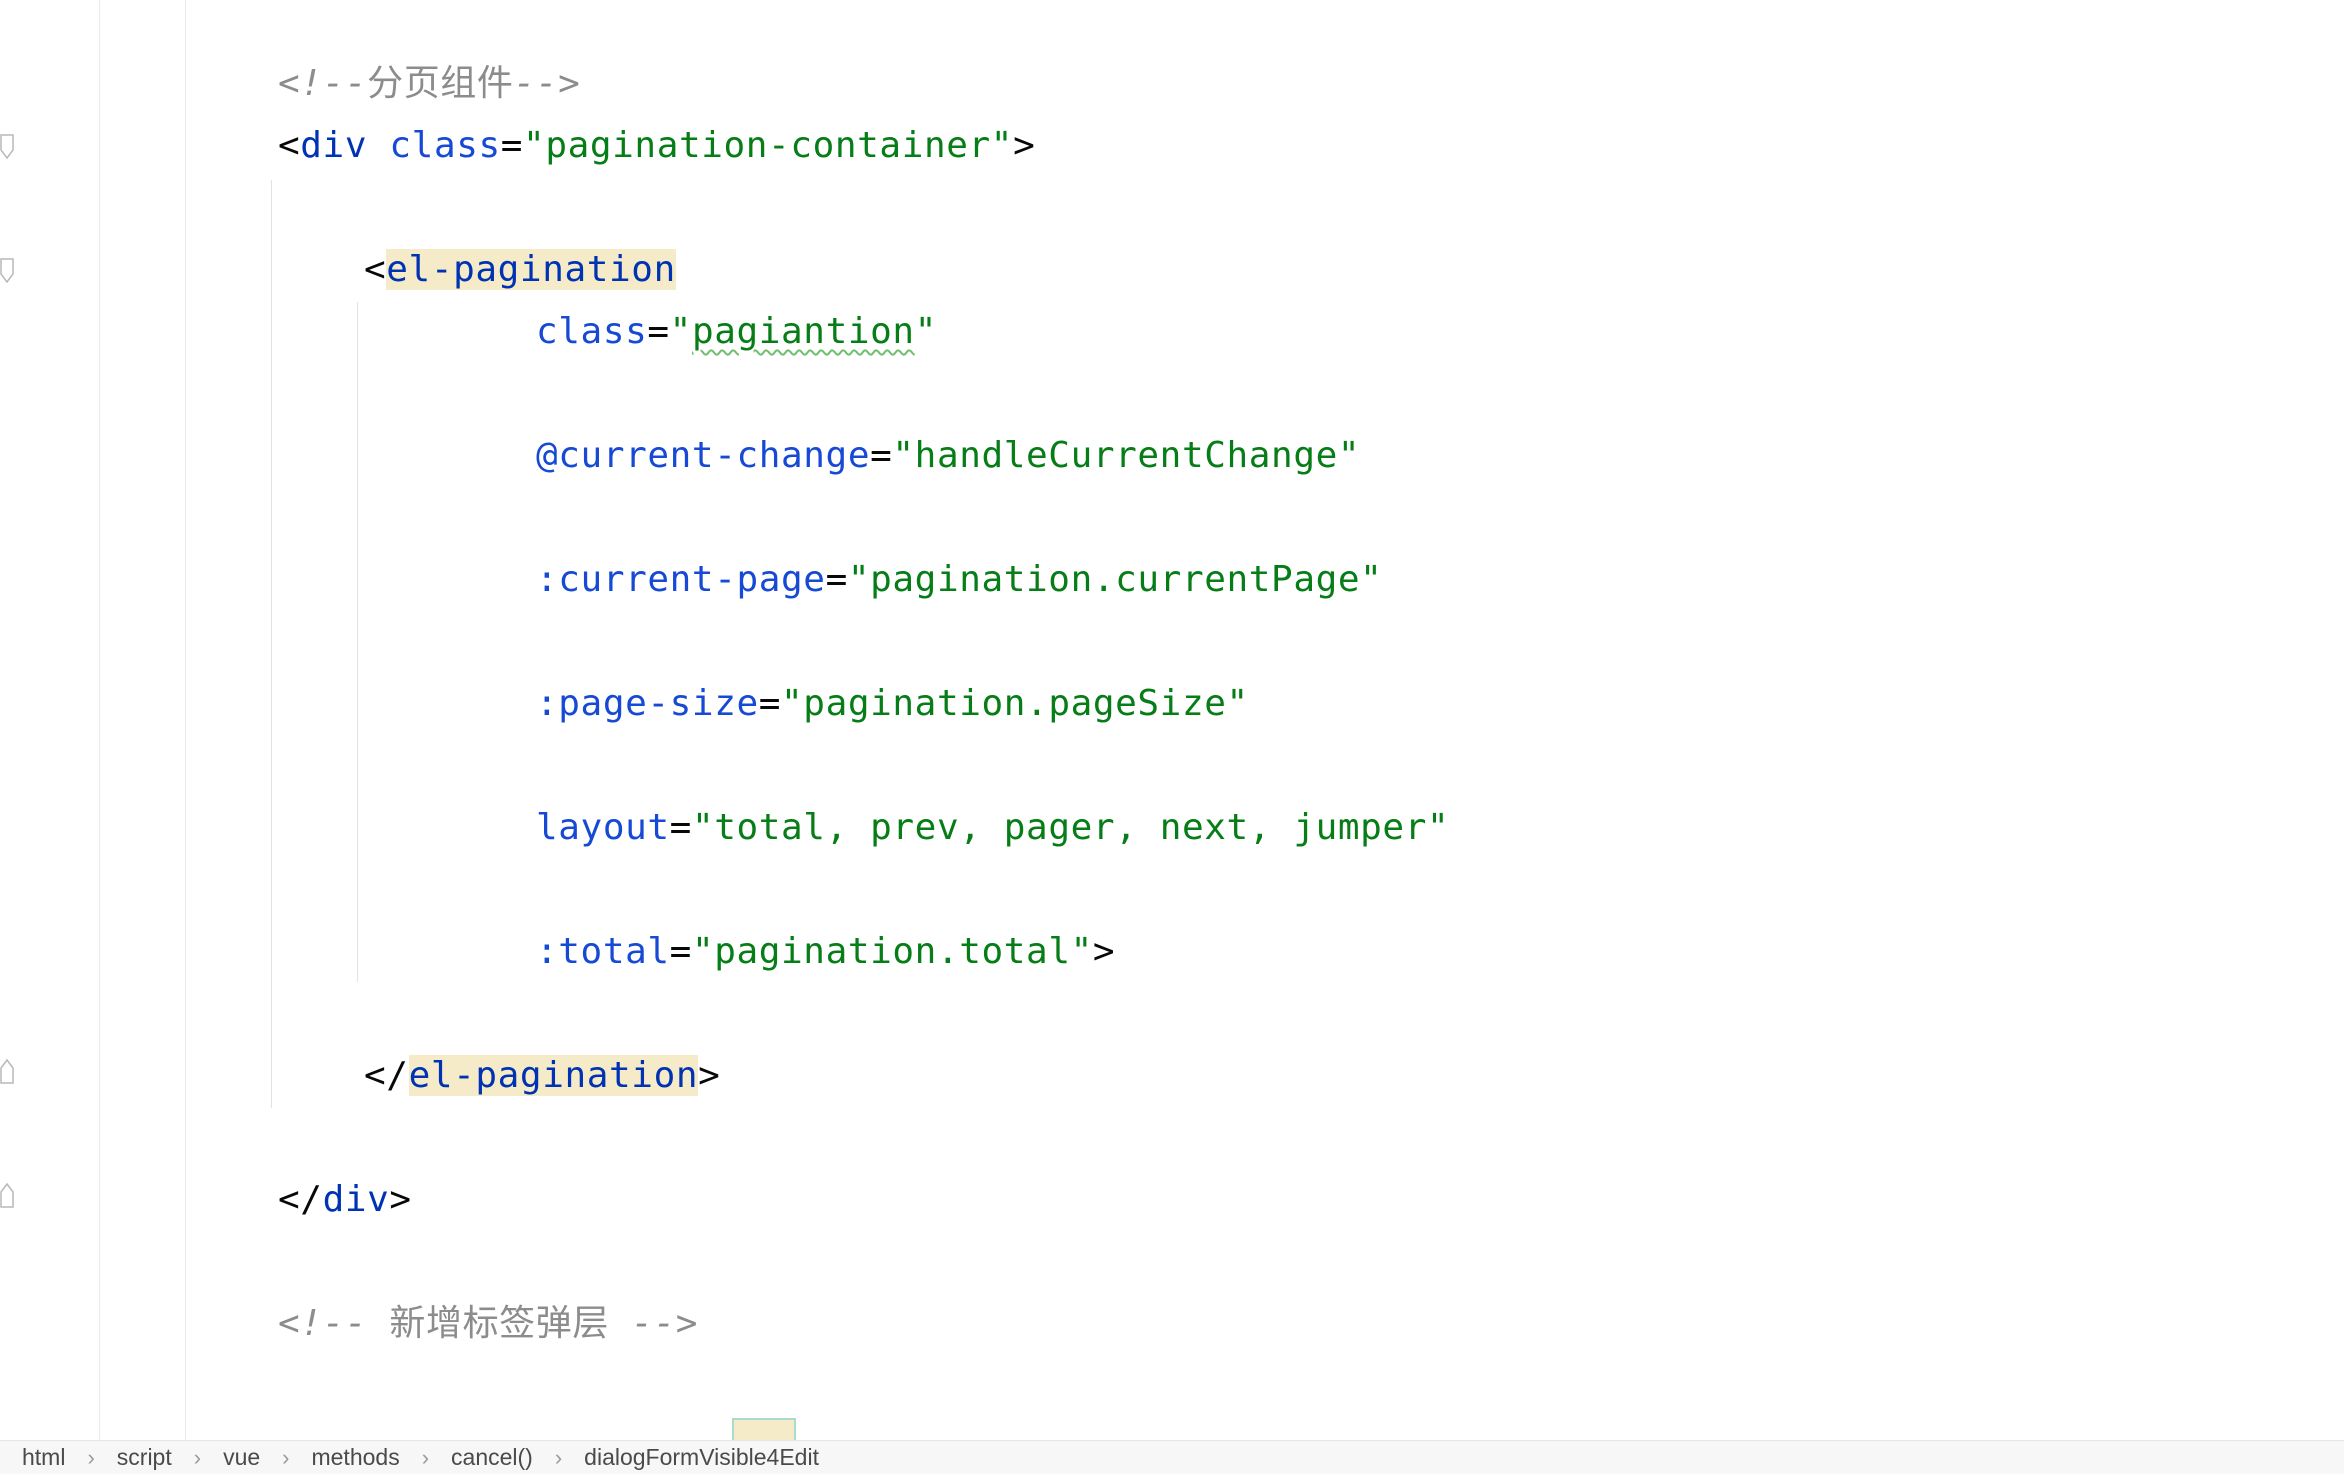  What do you see at coordinates (313, 1425) in the screenshot?
I see `partial-code-line` at bounding box center [313, 1425].